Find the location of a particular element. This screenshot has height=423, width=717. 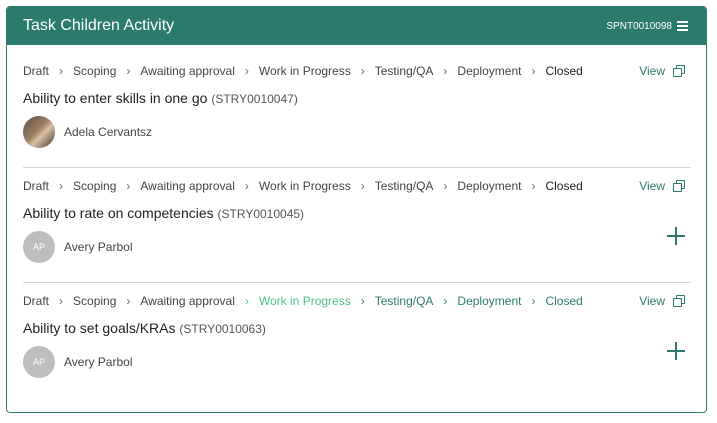

assignee-name: Adela Cervantsz is located at coordinates (108, 132).